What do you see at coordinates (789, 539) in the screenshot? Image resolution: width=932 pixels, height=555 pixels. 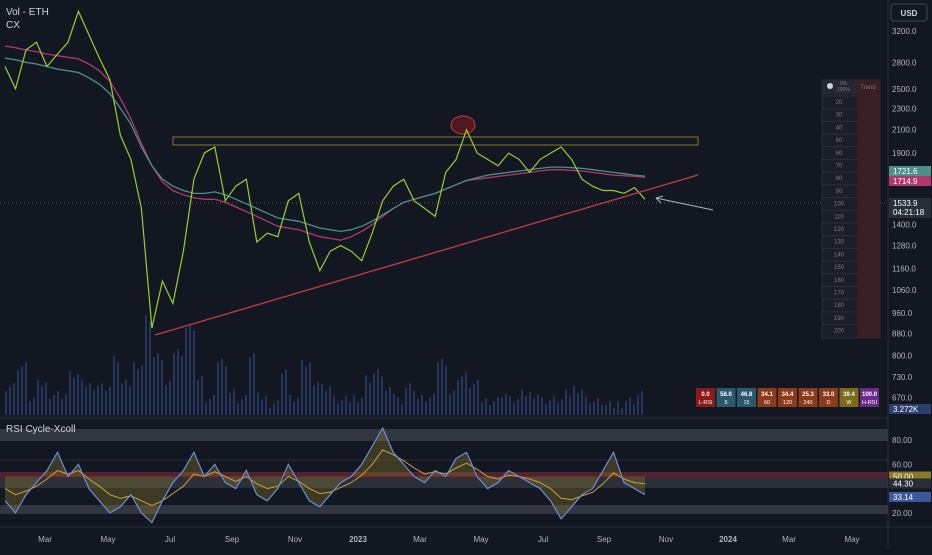 I see `time-tick-label: Mar` at bounding box center [789, 539].